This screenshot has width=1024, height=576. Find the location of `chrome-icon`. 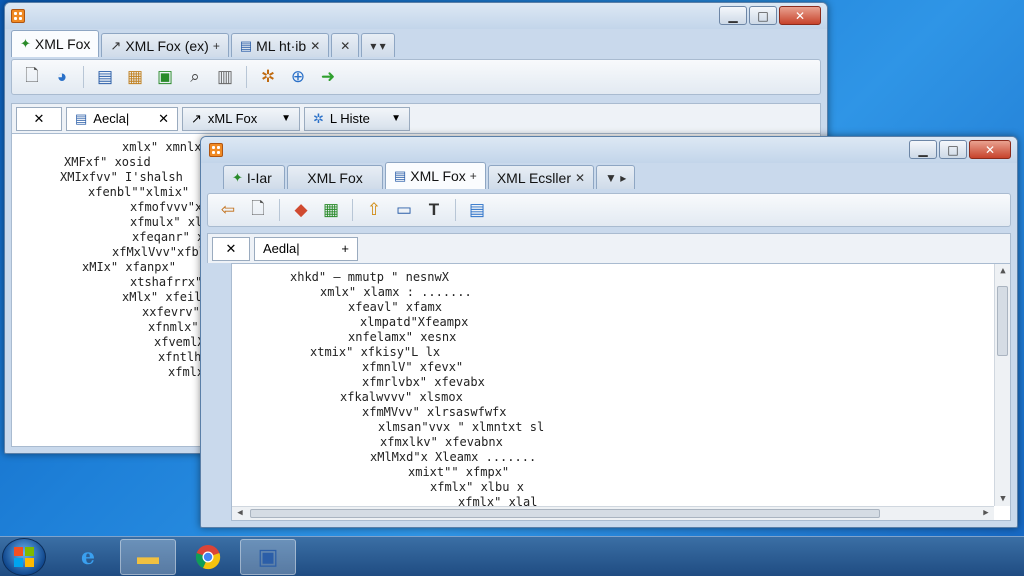

chrome-icon is located at coordinates (208, 557).